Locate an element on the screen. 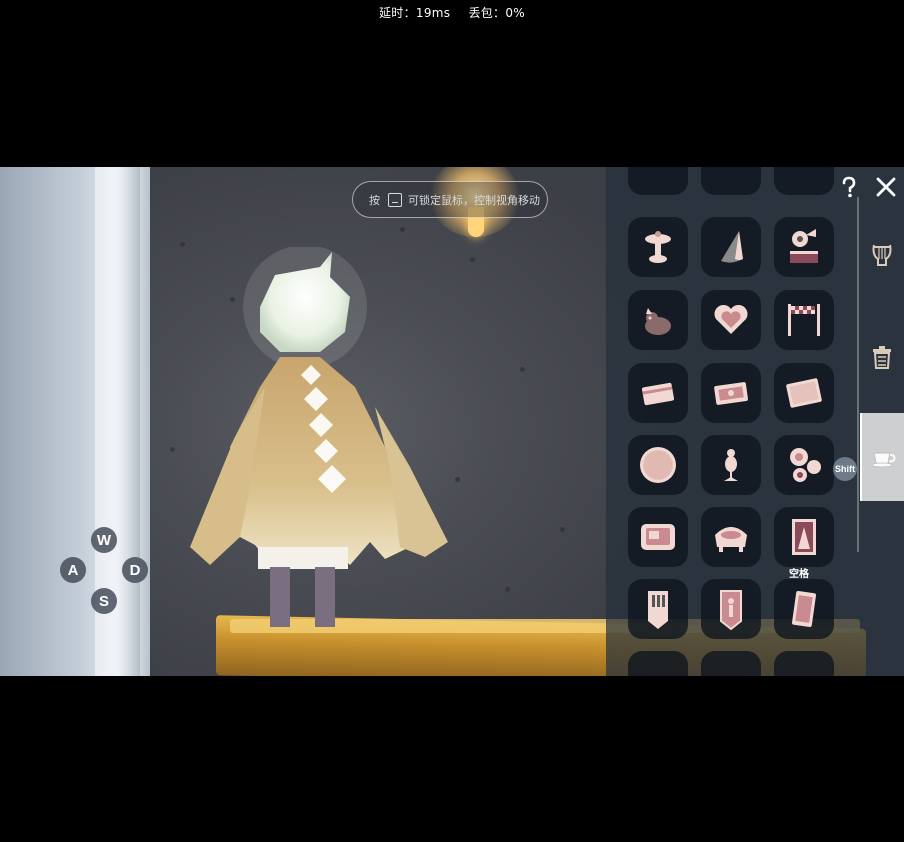 Image resolution: width=904 pixels, height=842 pixels. trash-can-icon is located at coordinates (882, 357).